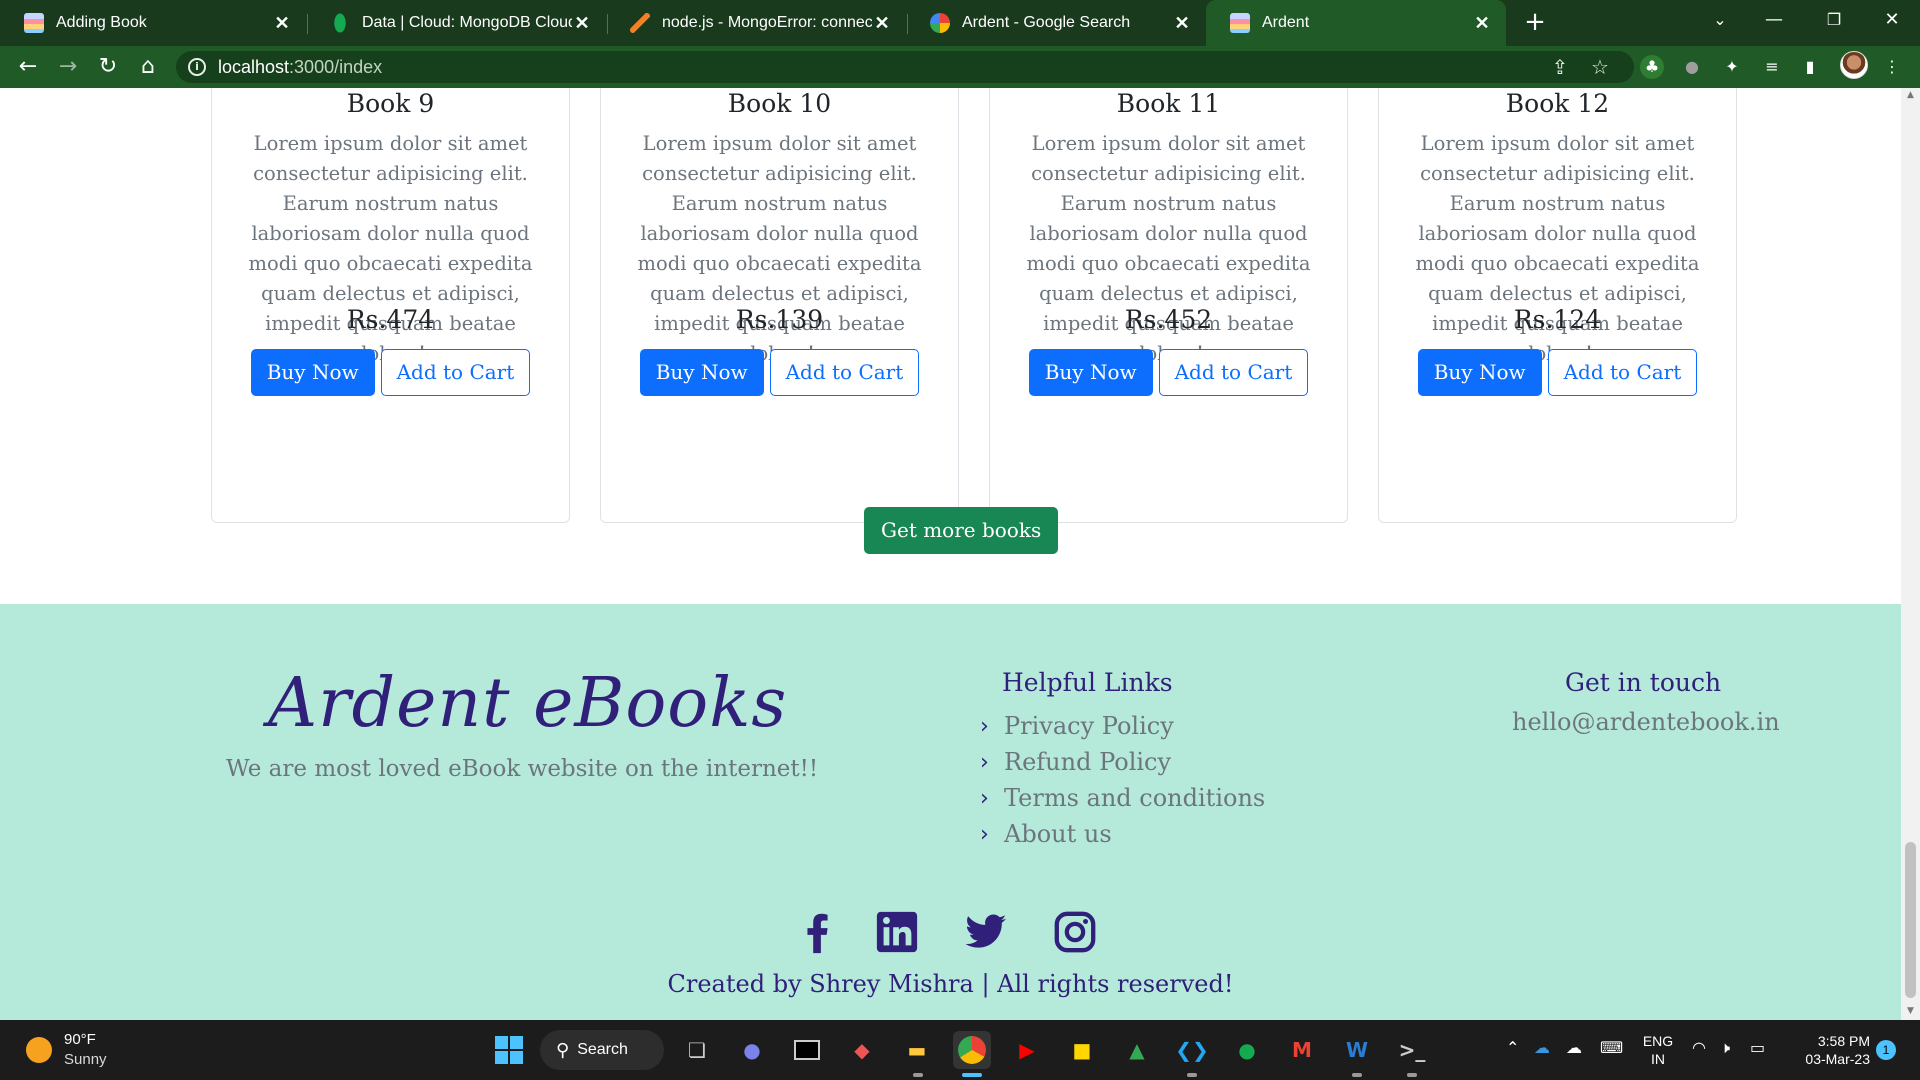 The height and width of the screenshot is (1080, 1920). What do you see at coordinates (1699, 1047) in the screenshot?
I see `wifi-icon: ◠` at bounding box center [1699, 1047].